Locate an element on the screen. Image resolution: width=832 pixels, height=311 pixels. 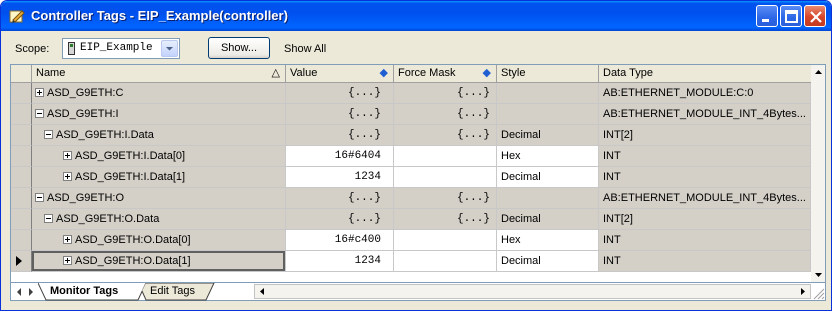
column-header-force-mask: Force Mask ◆ is located at coordinates (445, 74).